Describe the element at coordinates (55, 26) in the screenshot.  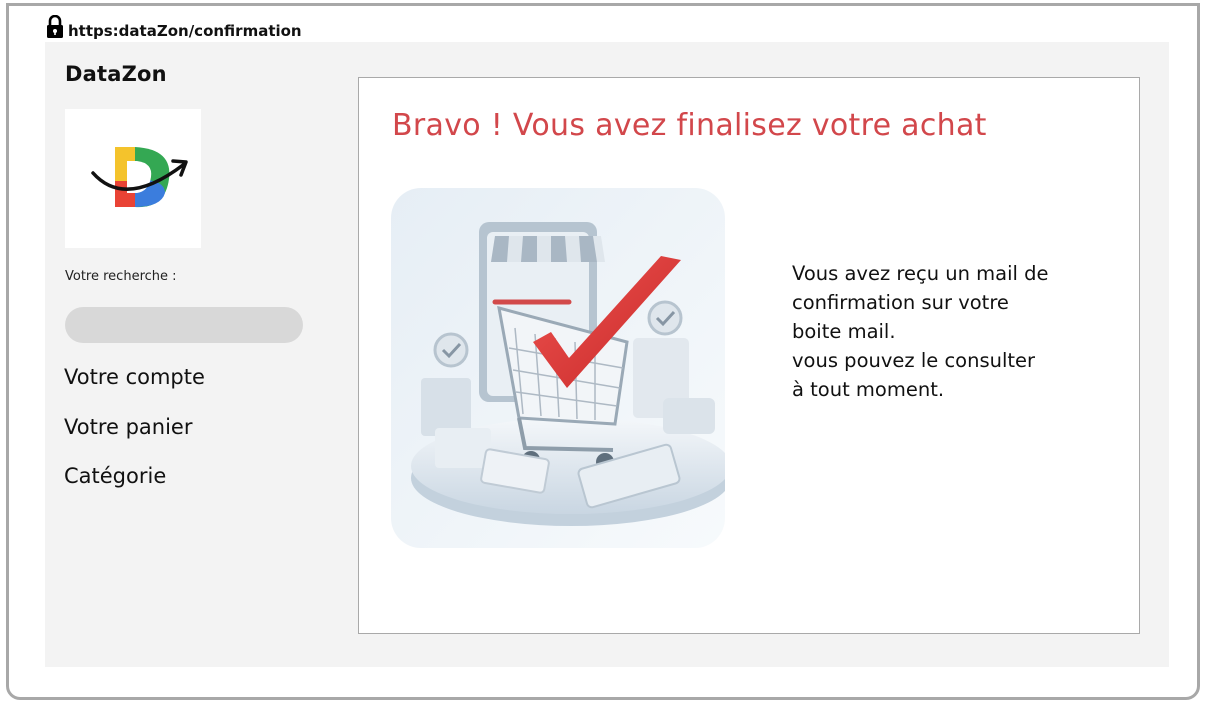
I see `lock-icon` at that location.